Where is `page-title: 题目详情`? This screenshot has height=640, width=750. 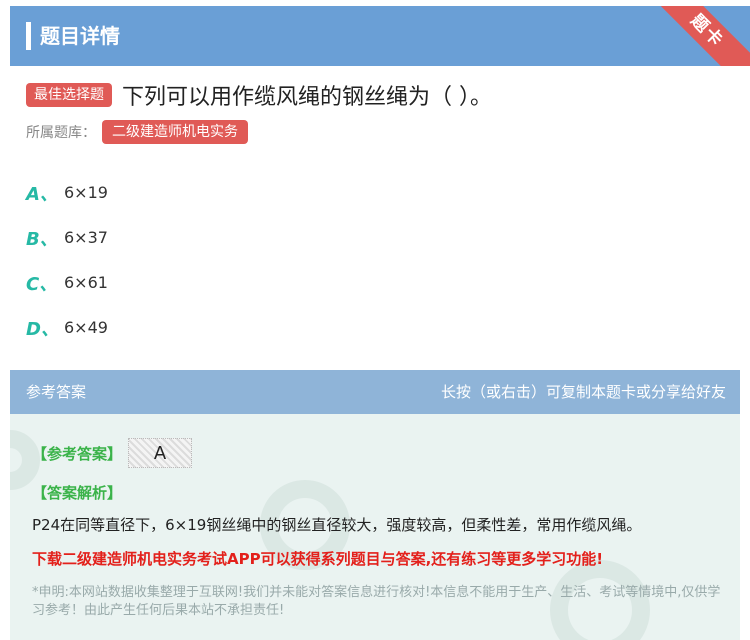 page-title: 题目详情 is located at coordinates (80, 36).